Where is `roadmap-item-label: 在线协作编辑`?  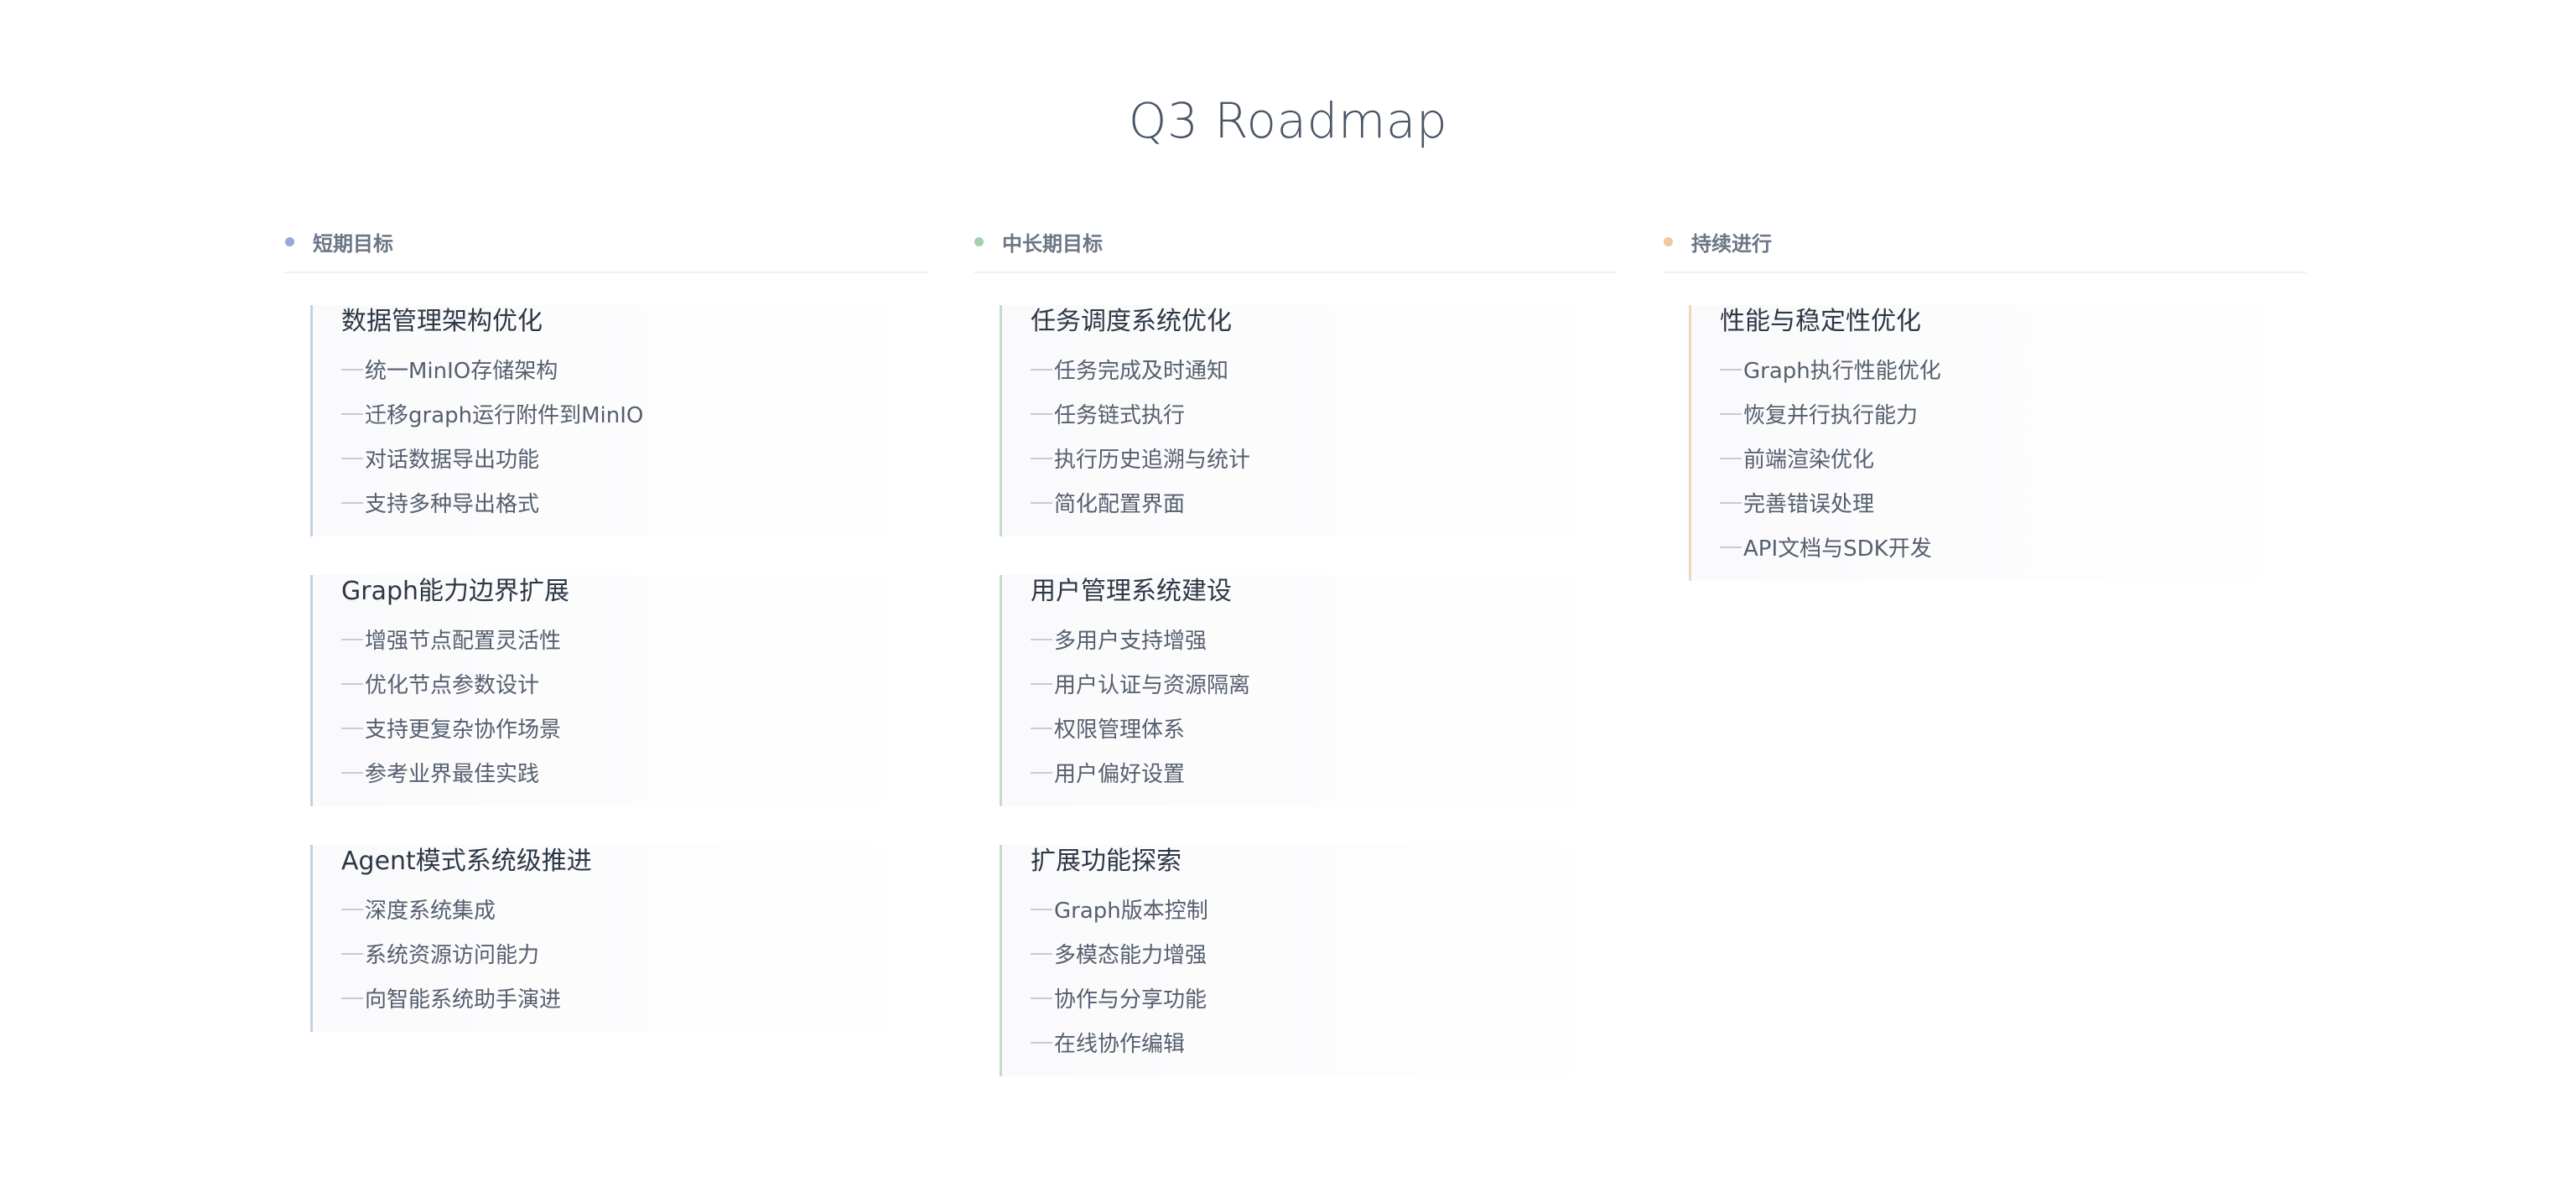 roadmap-item-label: 在线协作编辑 is located at coordinates (1120, 1045).